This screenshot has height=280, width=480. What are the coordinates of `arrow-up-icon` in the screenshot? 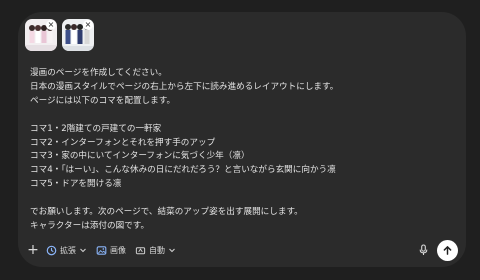 It's located at (447, 250).